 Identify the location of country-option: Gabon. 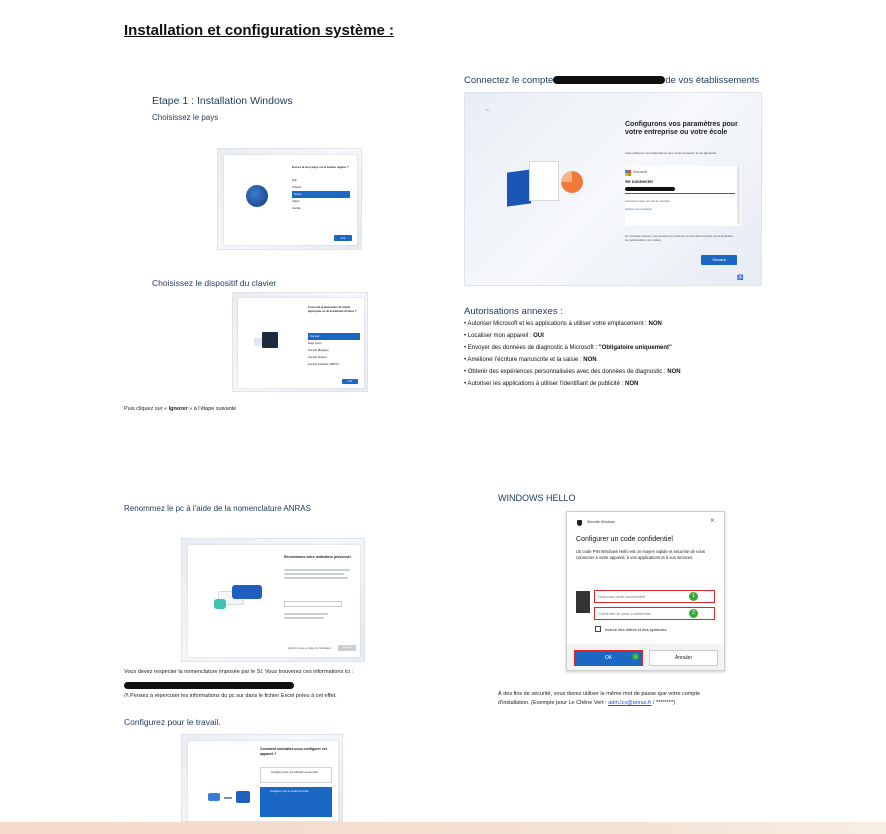
(321, 201).